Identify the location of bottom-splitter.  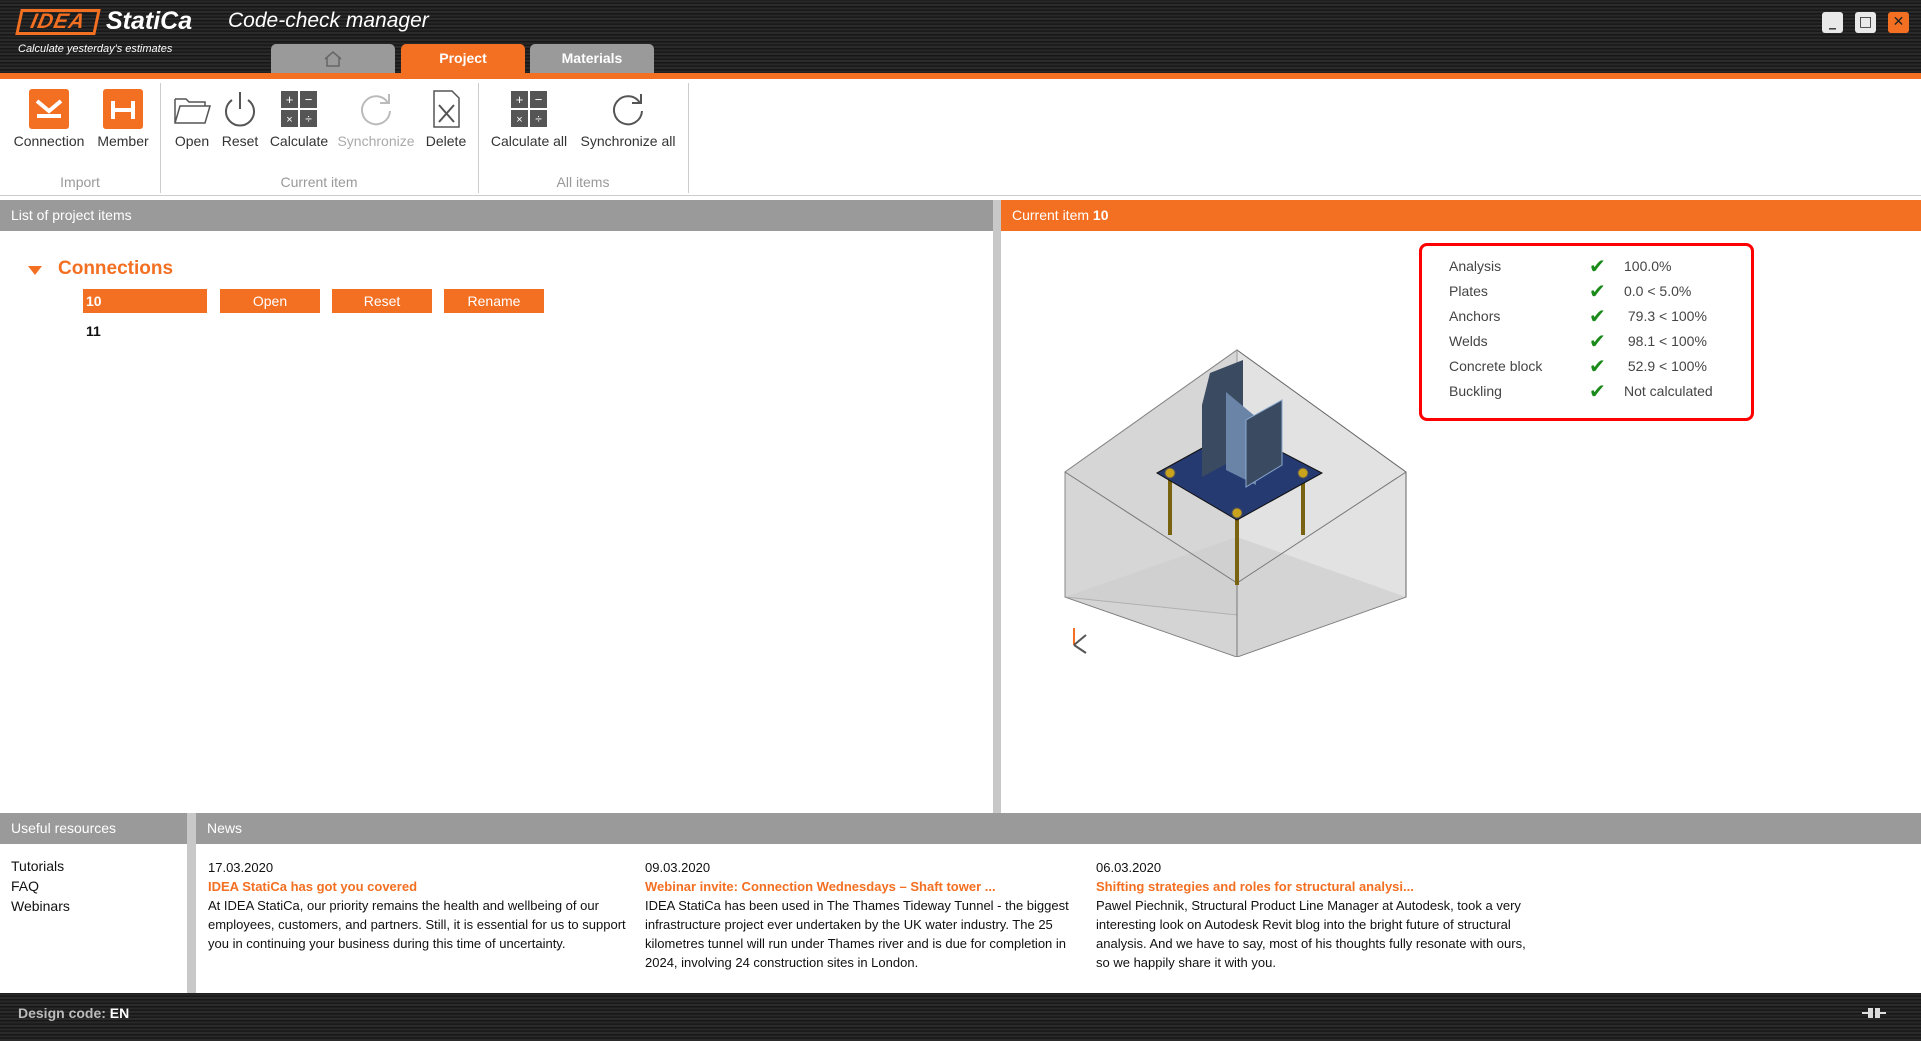
(191, 903).